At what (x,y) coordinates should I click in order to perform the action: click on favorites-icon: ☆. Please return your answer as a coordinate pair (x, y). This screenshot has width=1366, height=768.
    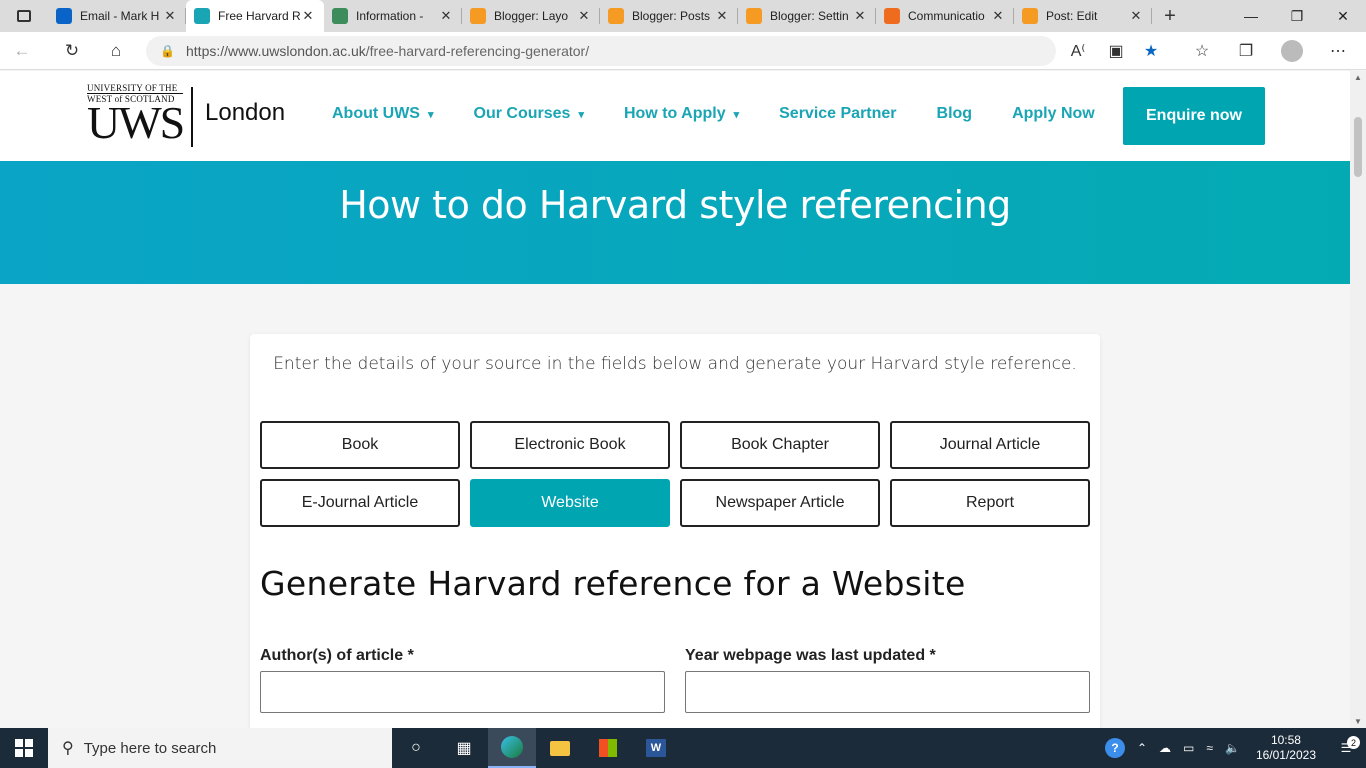
    Looking at the image, I should click on (1202, 51).